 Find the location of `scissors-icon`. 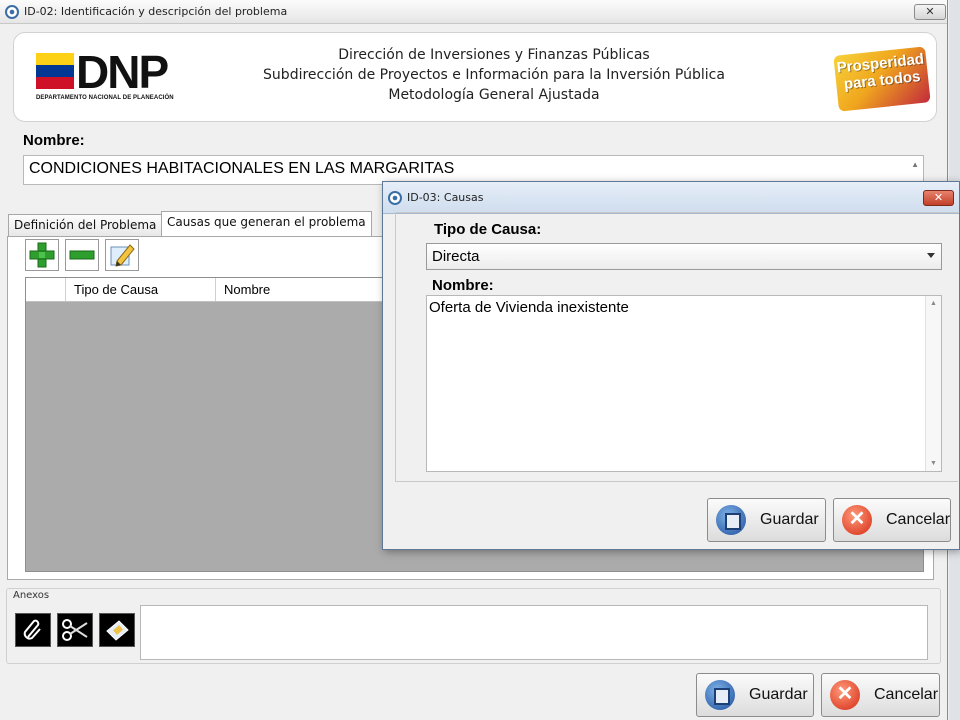

scissors-icon is located at coordinates (75, 630).